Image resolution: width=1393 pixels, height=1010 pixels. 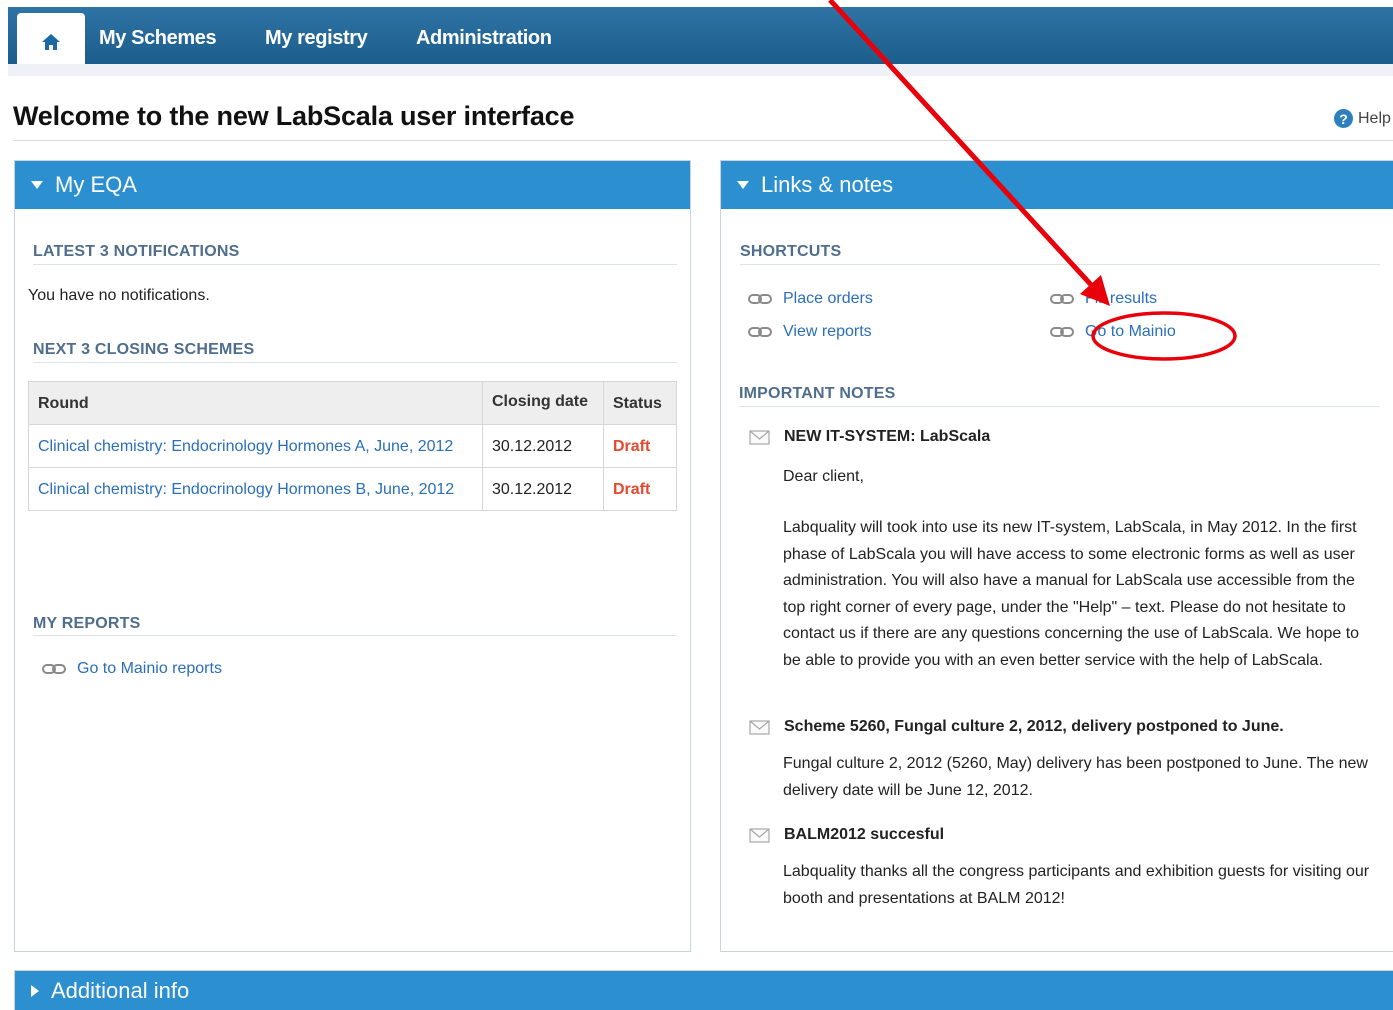 I want to click on go-to-mainio-link: Go to Mainio, so click(x=1113, y=332).